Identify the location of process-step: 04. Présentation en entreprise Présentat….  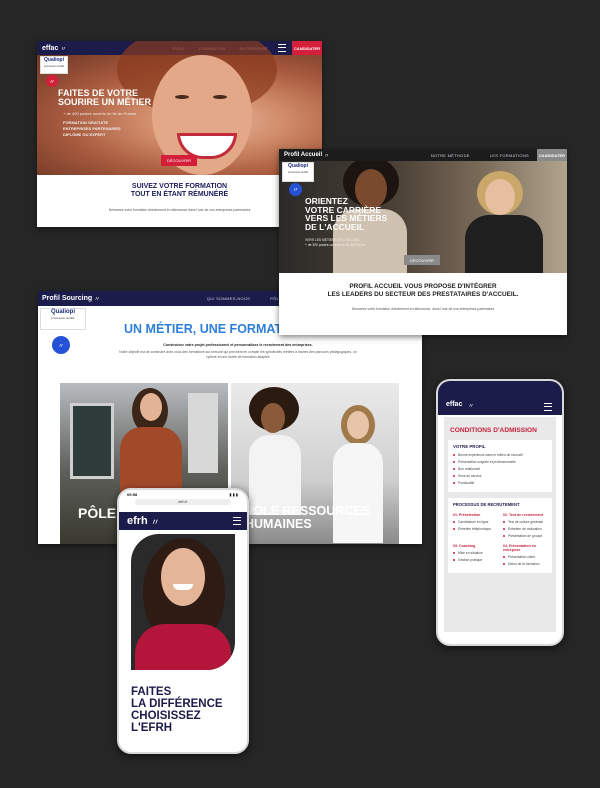
(521, 555).